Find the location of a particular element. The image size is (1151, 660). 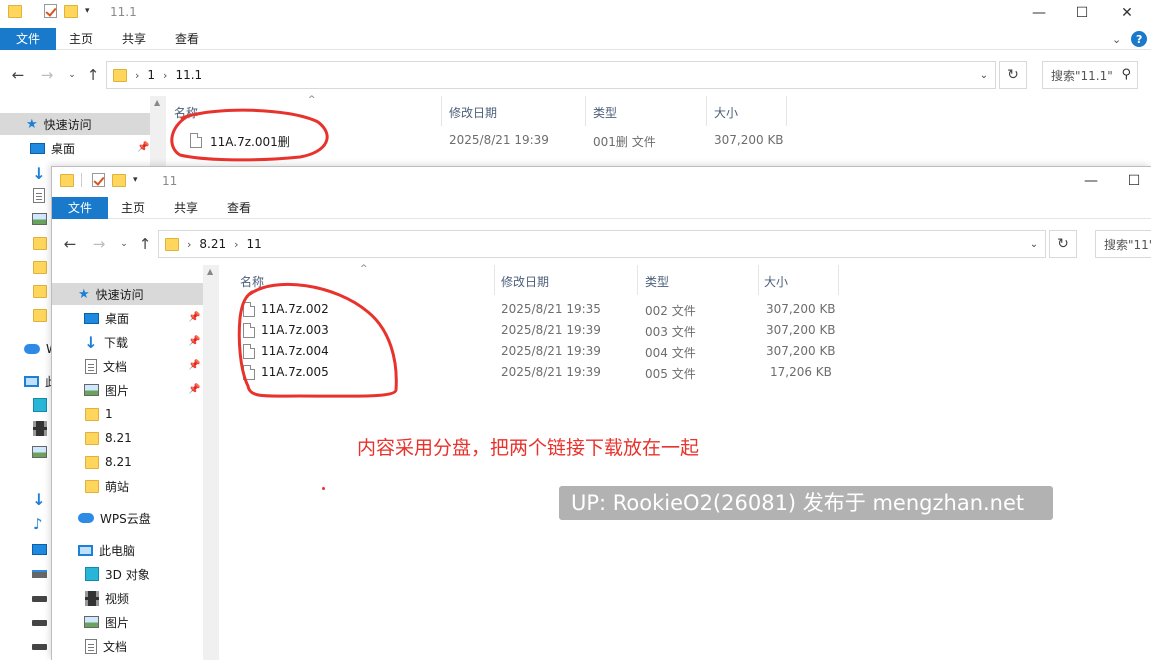

desktop-icon is located at coordinates (37, 148).